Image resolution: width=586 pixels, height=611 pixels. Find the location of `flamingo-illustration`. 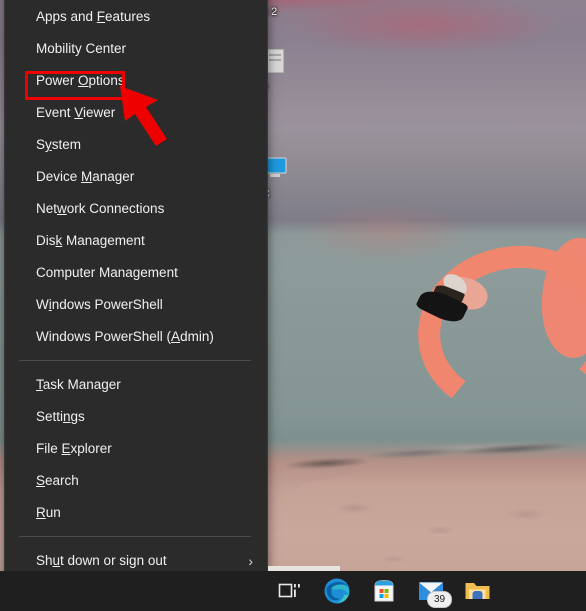

flamingo-illustration is located at coordinates (493, 332).